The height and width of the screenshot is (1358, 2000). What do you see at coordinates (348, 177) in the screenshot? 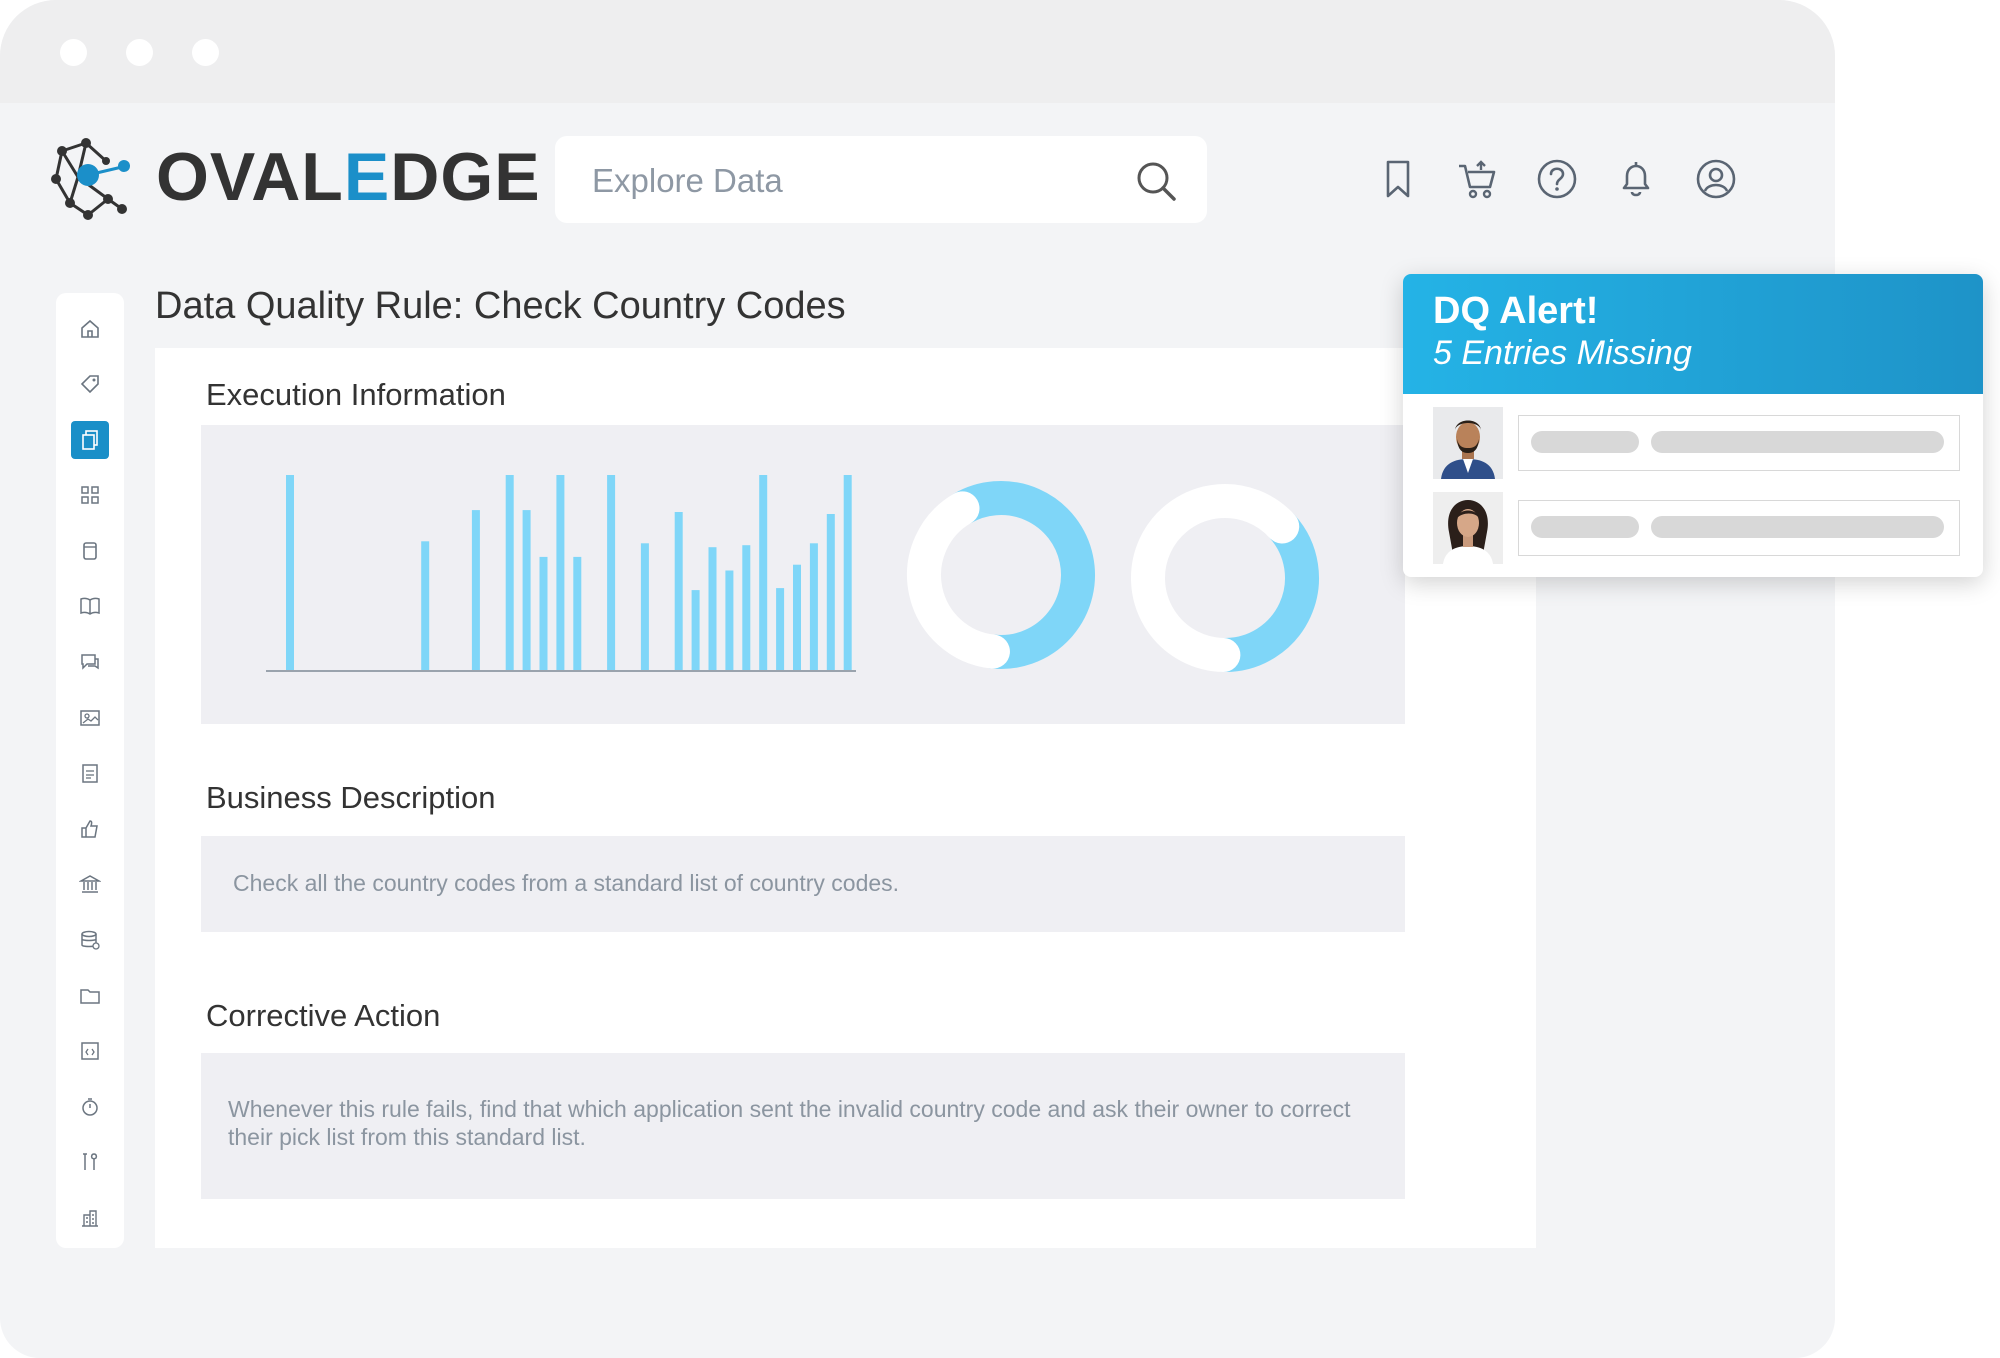
I see `brand-name: OVALEDGE` at bounding box center [348, 177].